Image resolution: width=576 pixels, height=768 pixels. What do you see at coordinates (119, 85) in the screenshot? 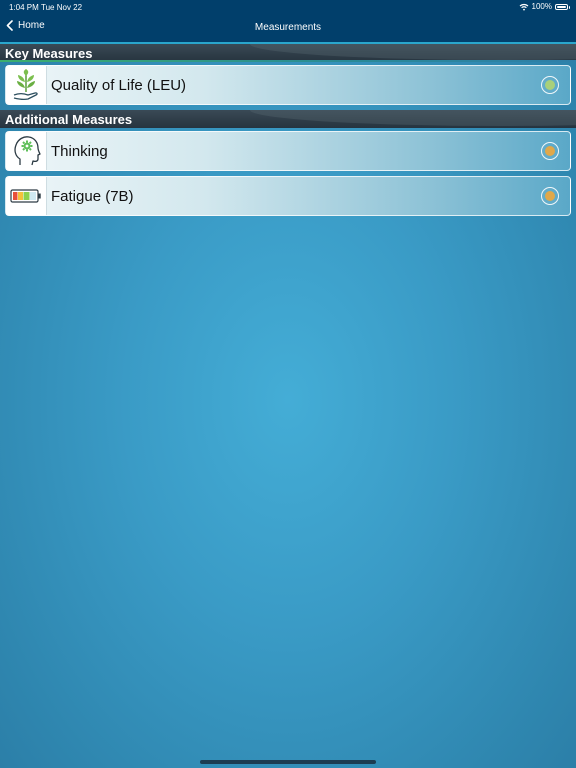
I see `measure-label: Quality of Life (LEU)` at bounding box center [119, 85].